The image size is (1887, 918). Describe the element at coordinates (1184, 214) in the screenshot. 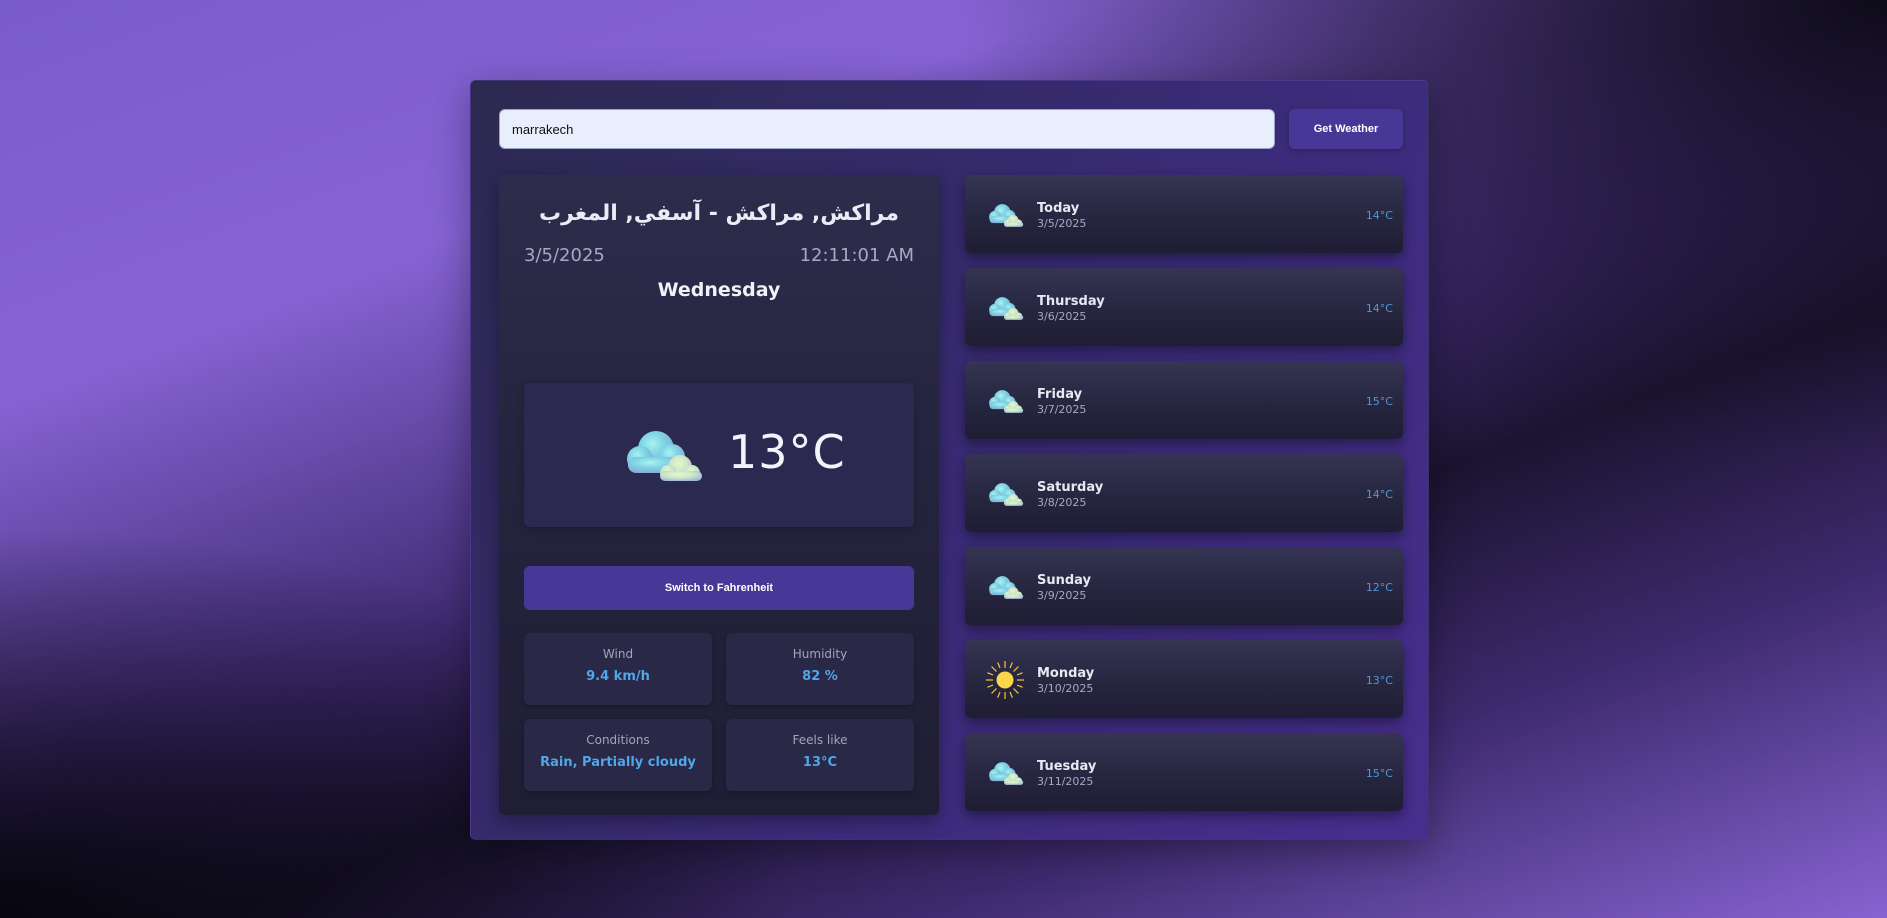

I see `forecast-item: Today 3/5/2025 14°C` at that location.